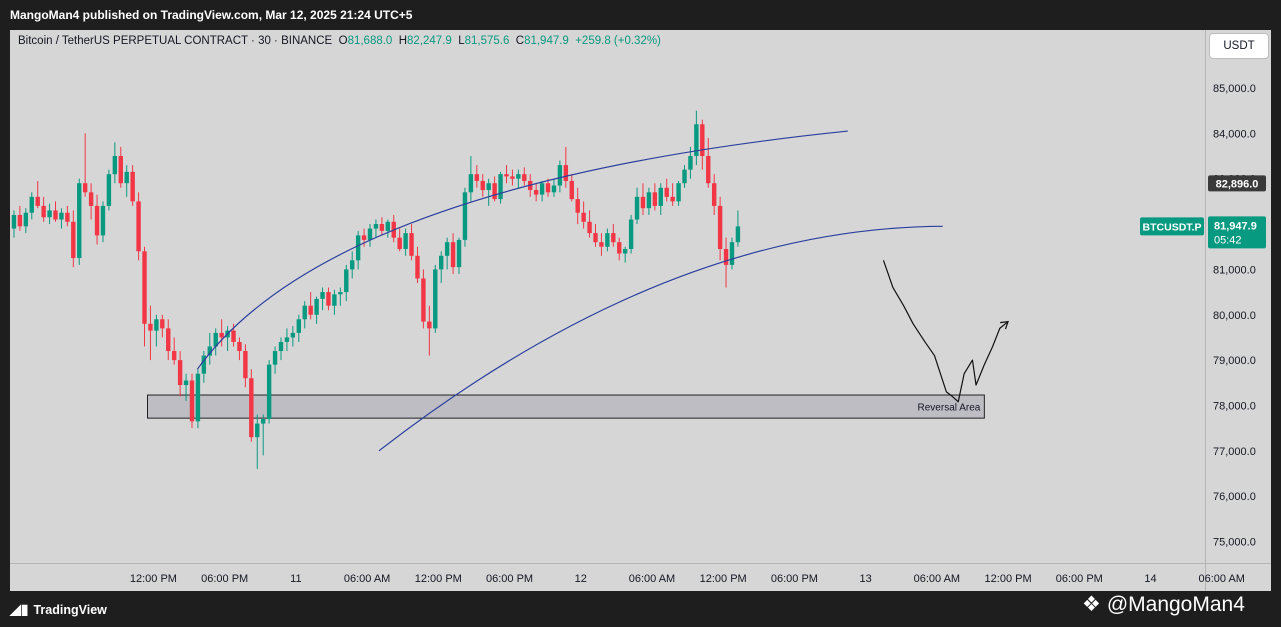 Image resolution: width=1281 pixels, height=627 pixels. I want to click on time-tick-label: 12, so click(581, 579).